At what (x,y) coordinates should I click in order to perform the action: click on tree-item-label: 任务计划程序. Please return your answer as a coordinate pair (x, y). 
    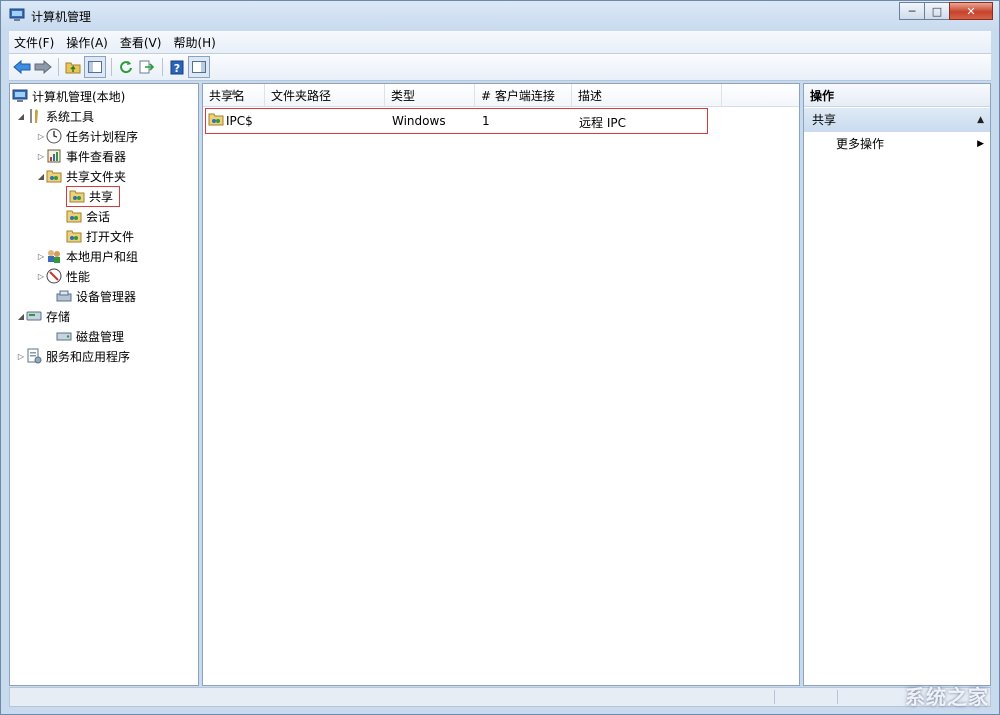
    Looking at the image, I should click on (102, 136).